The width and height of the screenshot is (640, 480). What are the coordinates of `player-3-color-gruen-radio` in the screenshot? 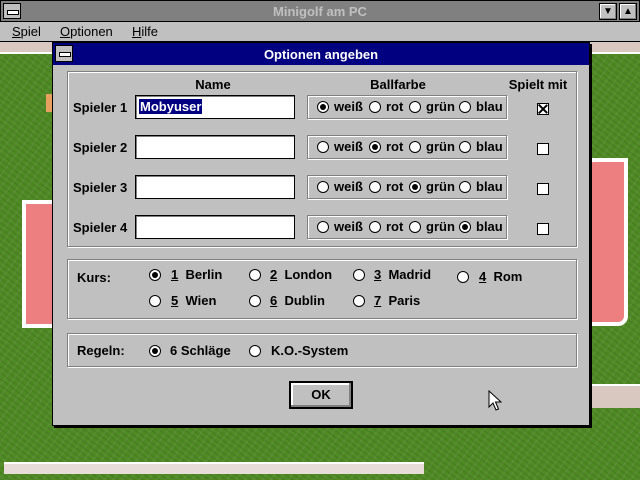 It's located at (415, 187).